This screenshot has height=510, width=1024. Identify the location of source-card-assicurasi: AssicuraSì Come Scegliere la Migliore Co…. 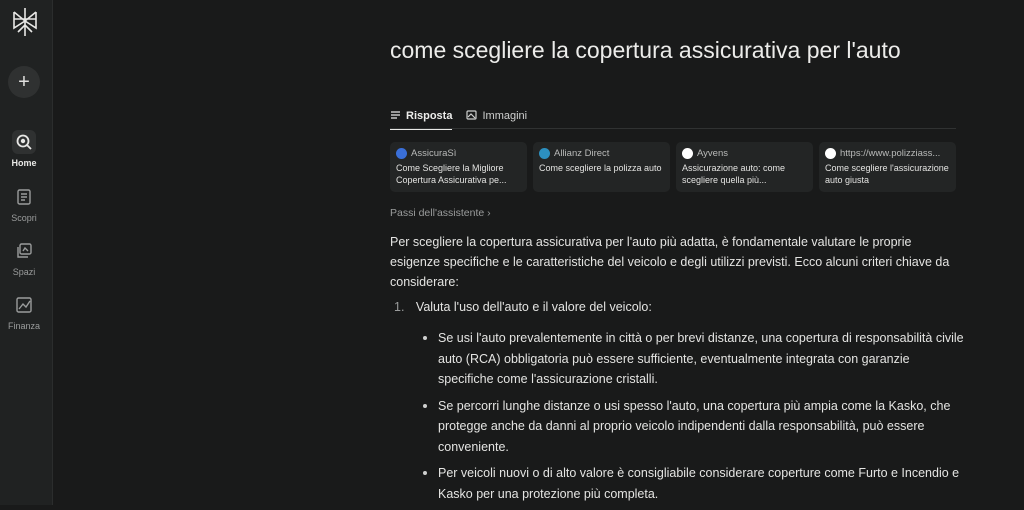
(458, 167).